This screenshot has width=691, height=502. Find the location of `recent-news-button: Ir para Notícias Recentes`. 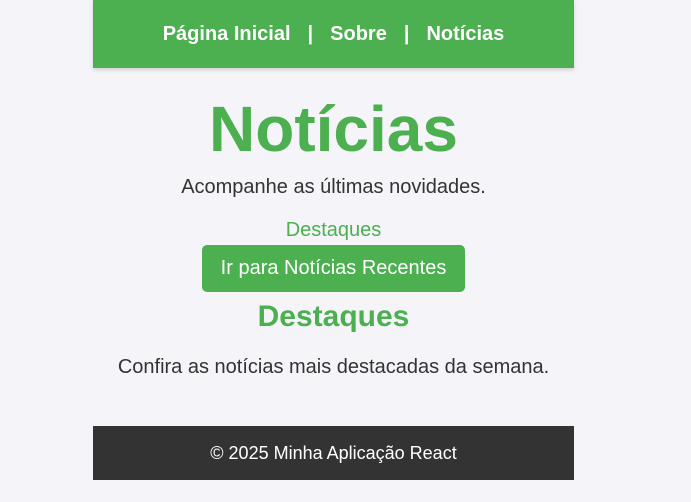

recent-news-button: Ir para Notícias Recentes is located at coordinates (333, 268).